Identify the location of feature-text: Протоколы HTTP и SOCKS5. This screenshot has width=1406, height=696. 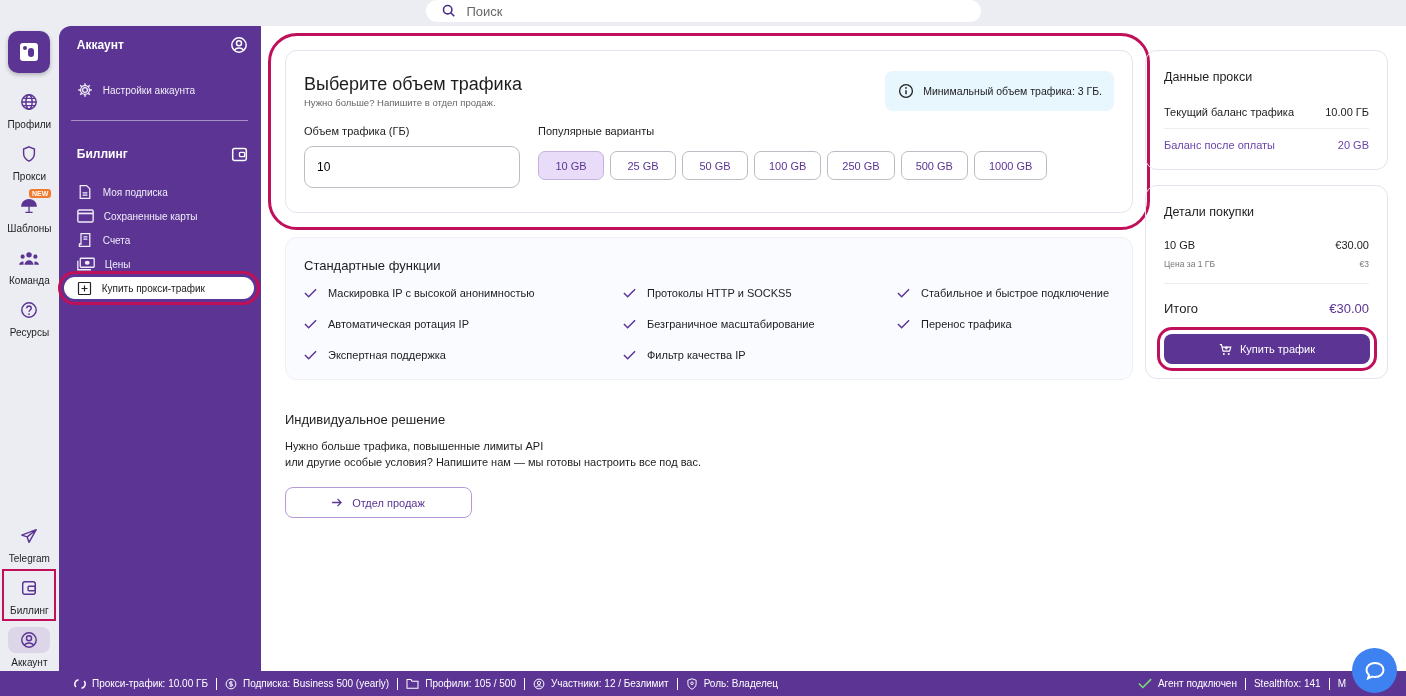
(719, 293).